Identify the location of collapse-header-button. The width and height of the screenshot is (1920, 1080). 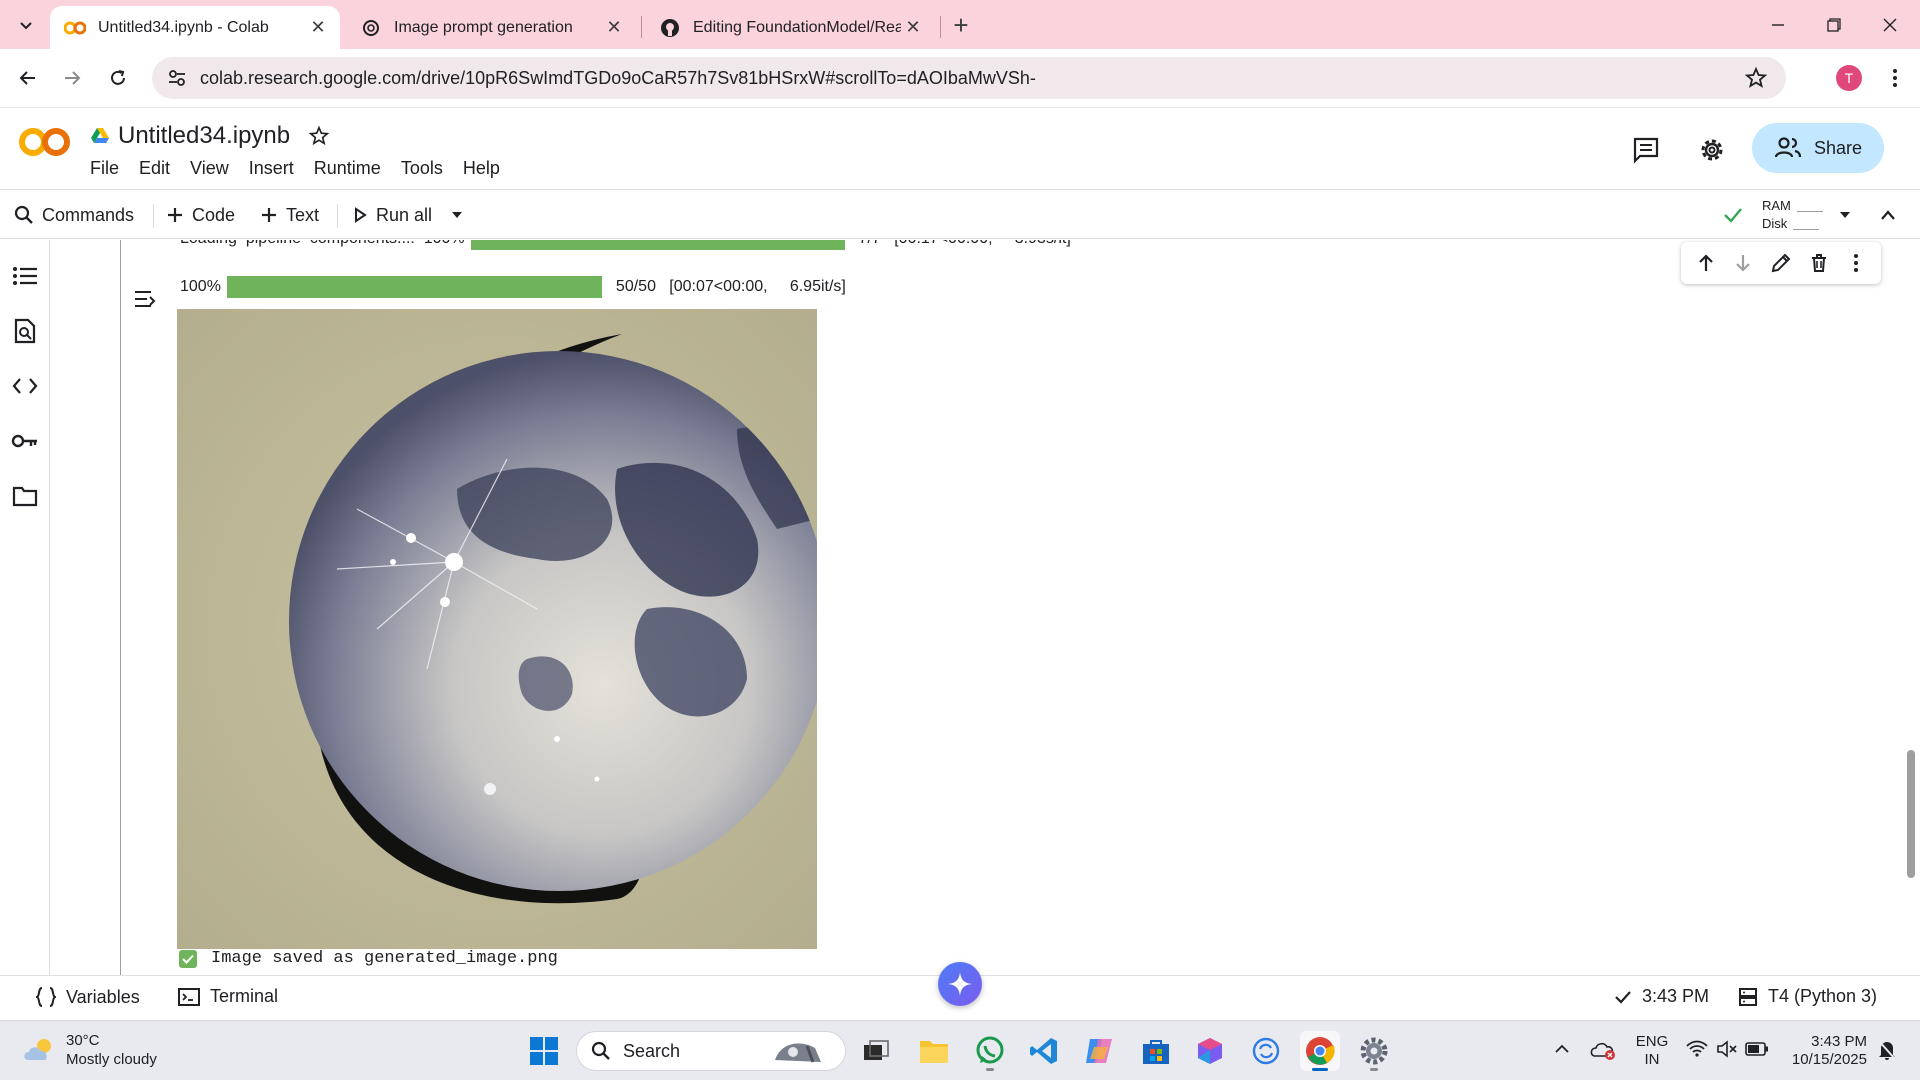
(1892, 215).